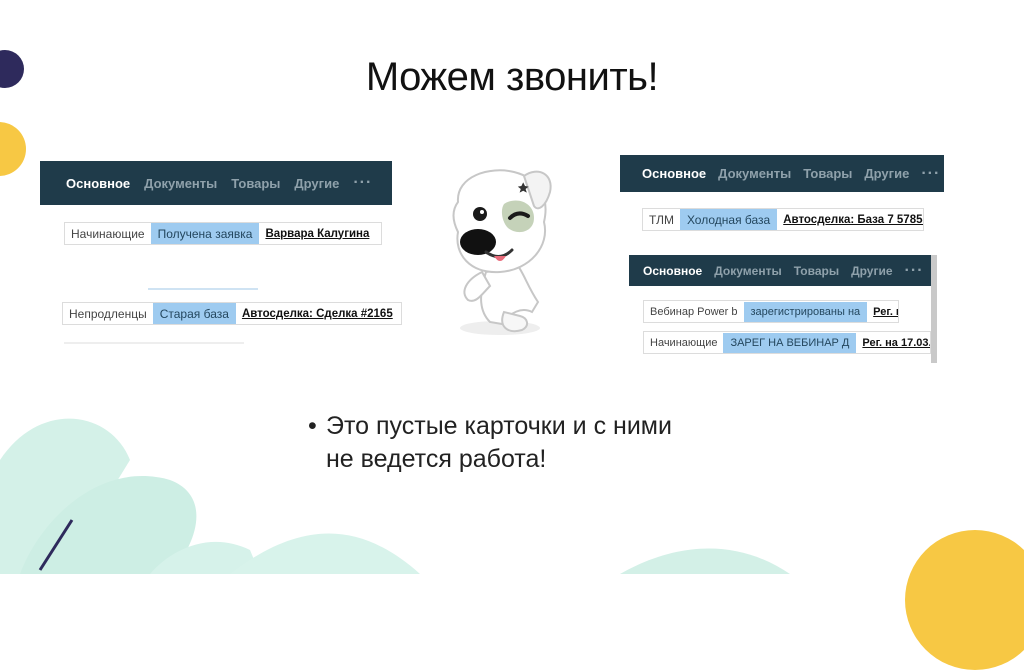 Image resolution: width=1024 pixels, height=670 pixels. What do you see at coordinates (317, 234) in the screenshot?
I see `deal-link: Варвара Калугина` at bounding box center [317, 234].